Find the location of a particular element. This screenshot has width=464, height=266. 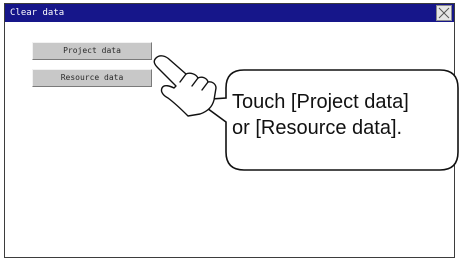

pointing-hand-icon is located at coordinates (185, 86).